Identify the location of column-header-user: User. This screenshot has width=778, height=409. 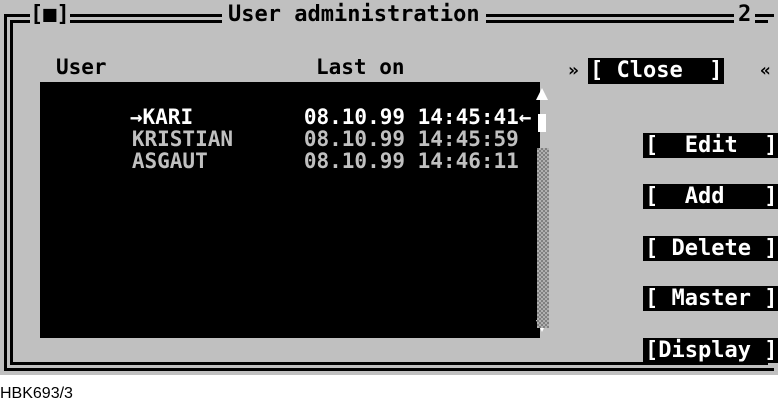
(81, 67).